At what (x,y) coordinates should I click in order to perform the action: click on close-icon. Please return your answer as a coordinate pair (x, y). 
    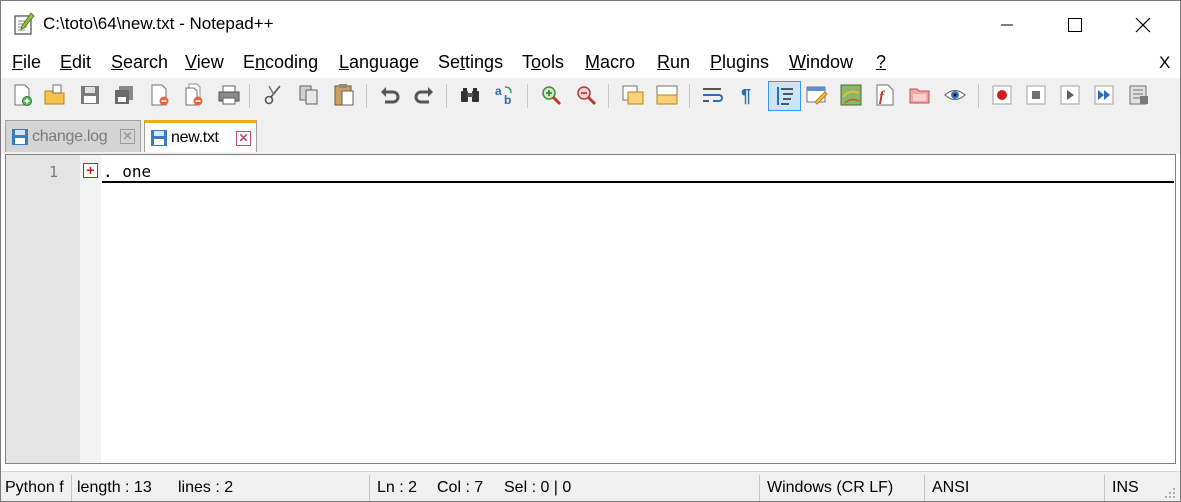
    Looking at the image, I should click on (1143, 24).